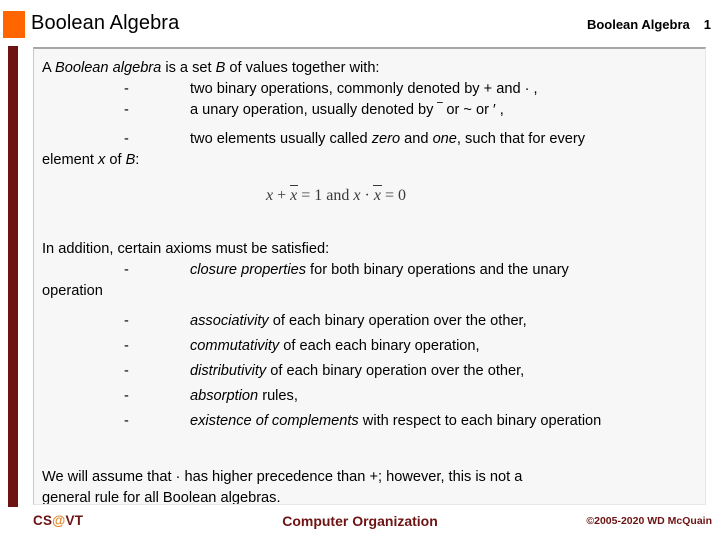  Describe the element at coordinates (480, 421) in the screenshot. I see `axiom-rest: with respect to each binary operation` at that location.